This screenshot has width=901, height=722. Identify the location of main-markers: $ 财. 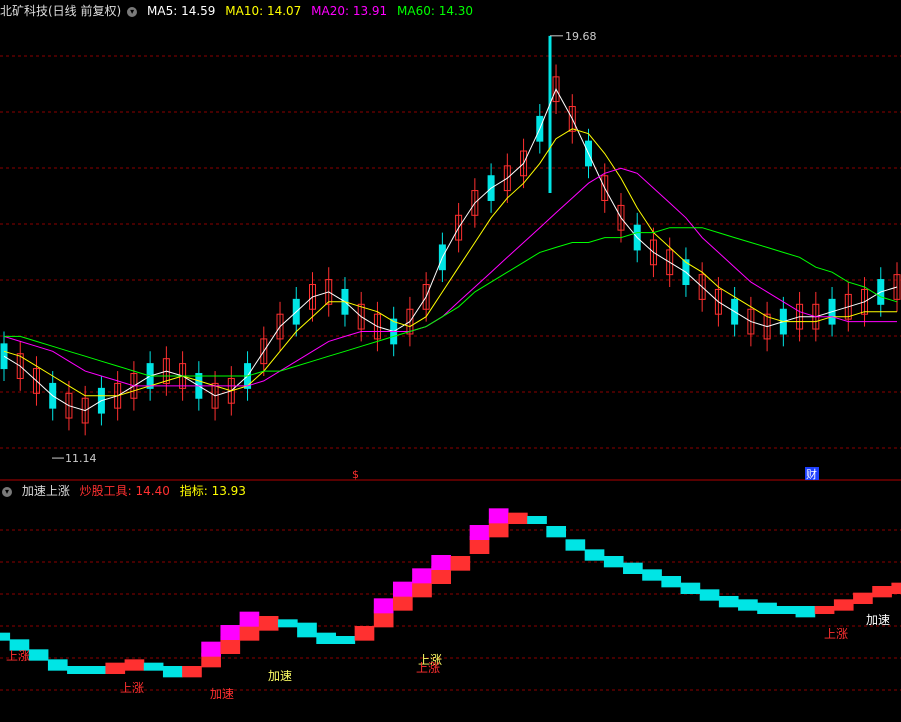
(585, 474).